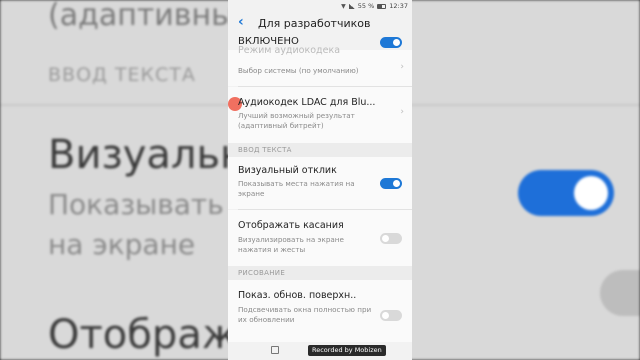 The width and height of the screenshot is (640, 360). I want to click on visual-feedback-toggle, so click(391, 183).